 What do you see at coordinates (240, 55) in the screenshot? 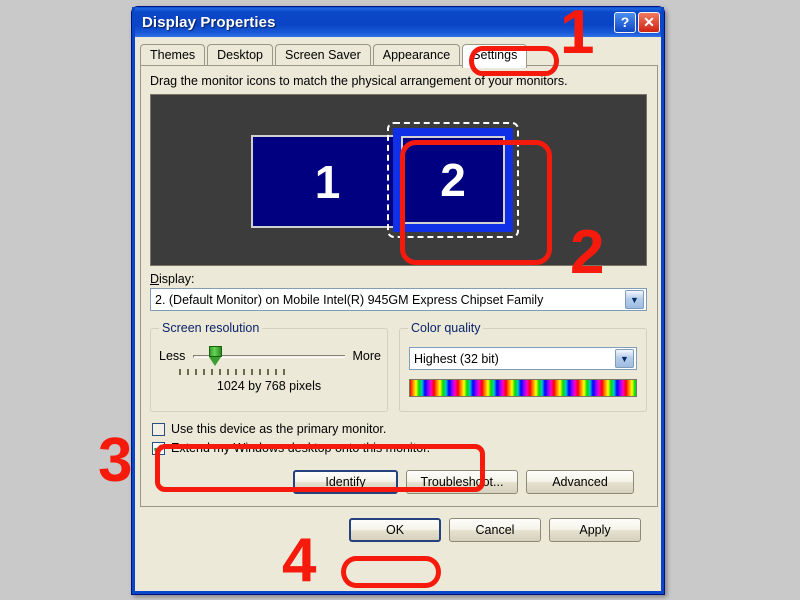
I see `tab-desktop: Desktop` at bounding box center [240, 55].